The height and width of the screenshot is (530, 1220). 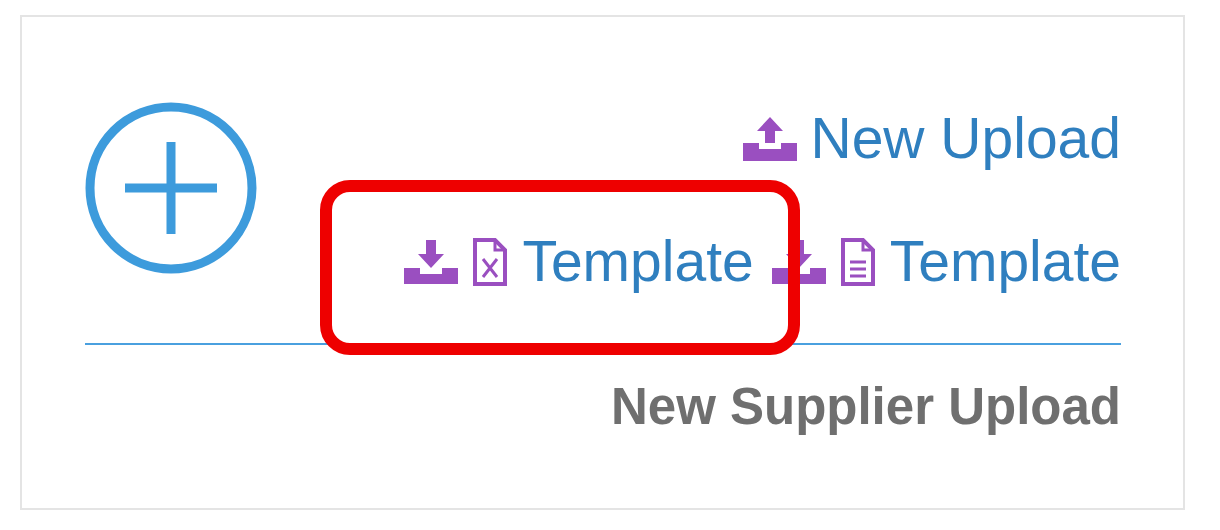 What do you see at coordinates (769, 138) in the screenshot?
I see `upload-icon` at bounding box center [769, 138].